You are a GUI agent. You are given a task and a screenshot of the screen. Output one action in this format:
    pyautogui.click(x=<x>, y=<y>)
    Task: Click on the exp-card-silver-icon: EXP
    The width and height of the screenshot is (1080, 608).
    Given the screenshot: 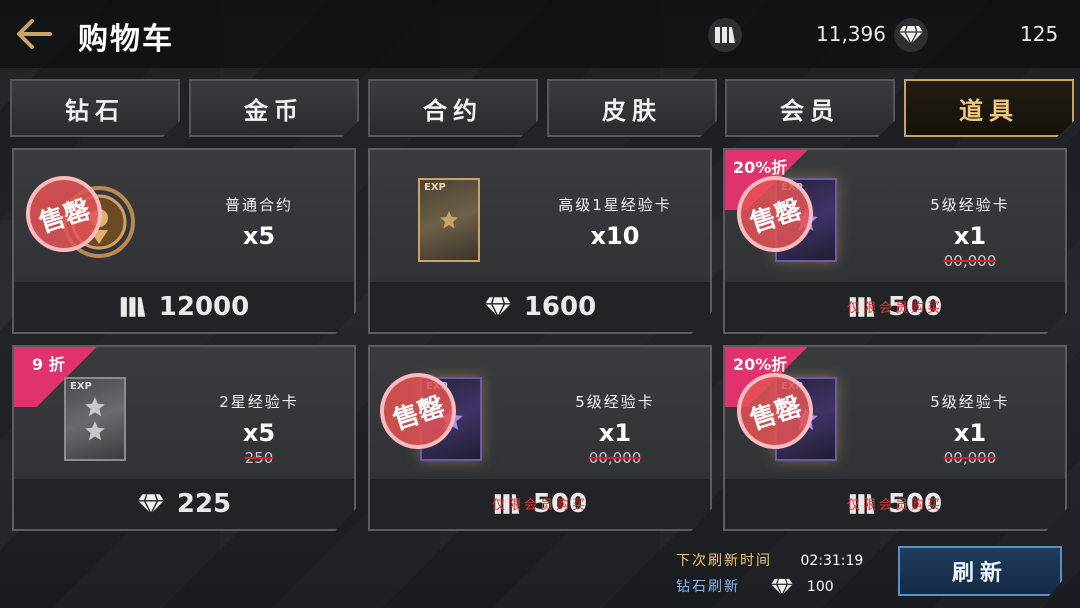 What is the action you would take?
    pyautogui.click(x=95, y=419)
    